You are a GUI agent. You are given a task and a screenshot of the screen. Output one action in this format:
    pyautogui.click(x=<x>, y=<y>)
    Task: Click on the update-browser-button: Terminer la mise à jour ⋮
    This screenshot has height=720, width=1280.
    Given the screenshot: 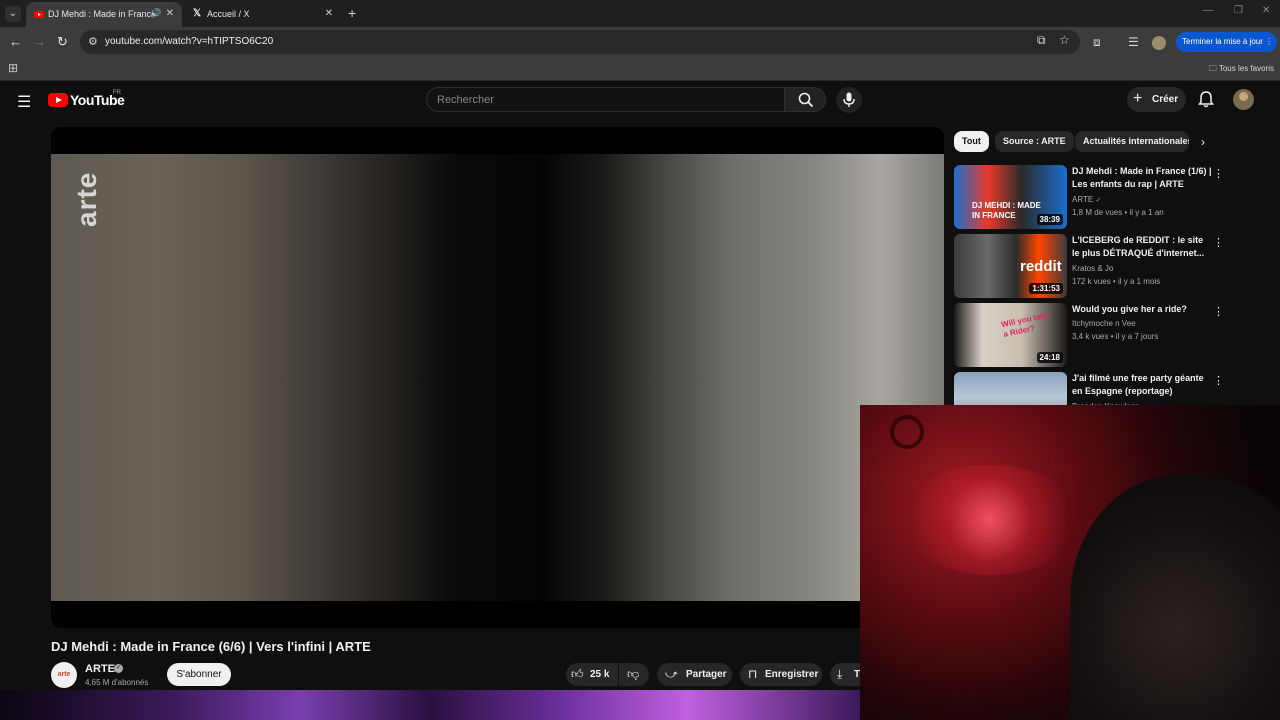 What is the action you would take?
    pyautogui.click(x=1226, y=42)
    